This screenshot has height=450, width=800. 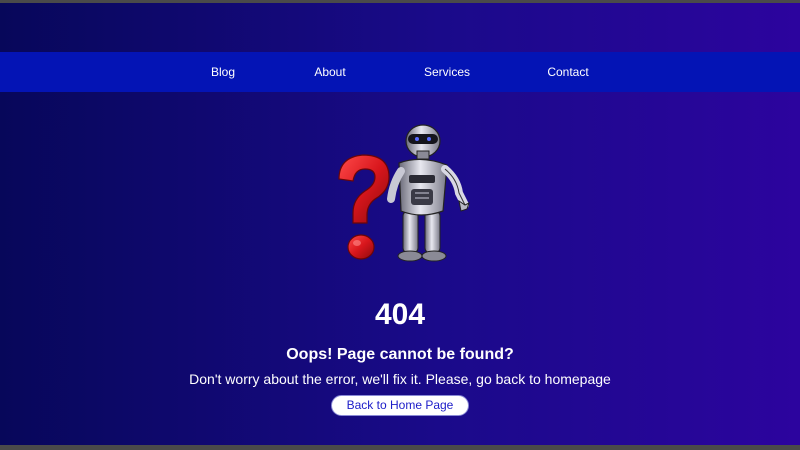 I want to click on back-to-home-button: Back to Home Page, so click(x=400, y=405).